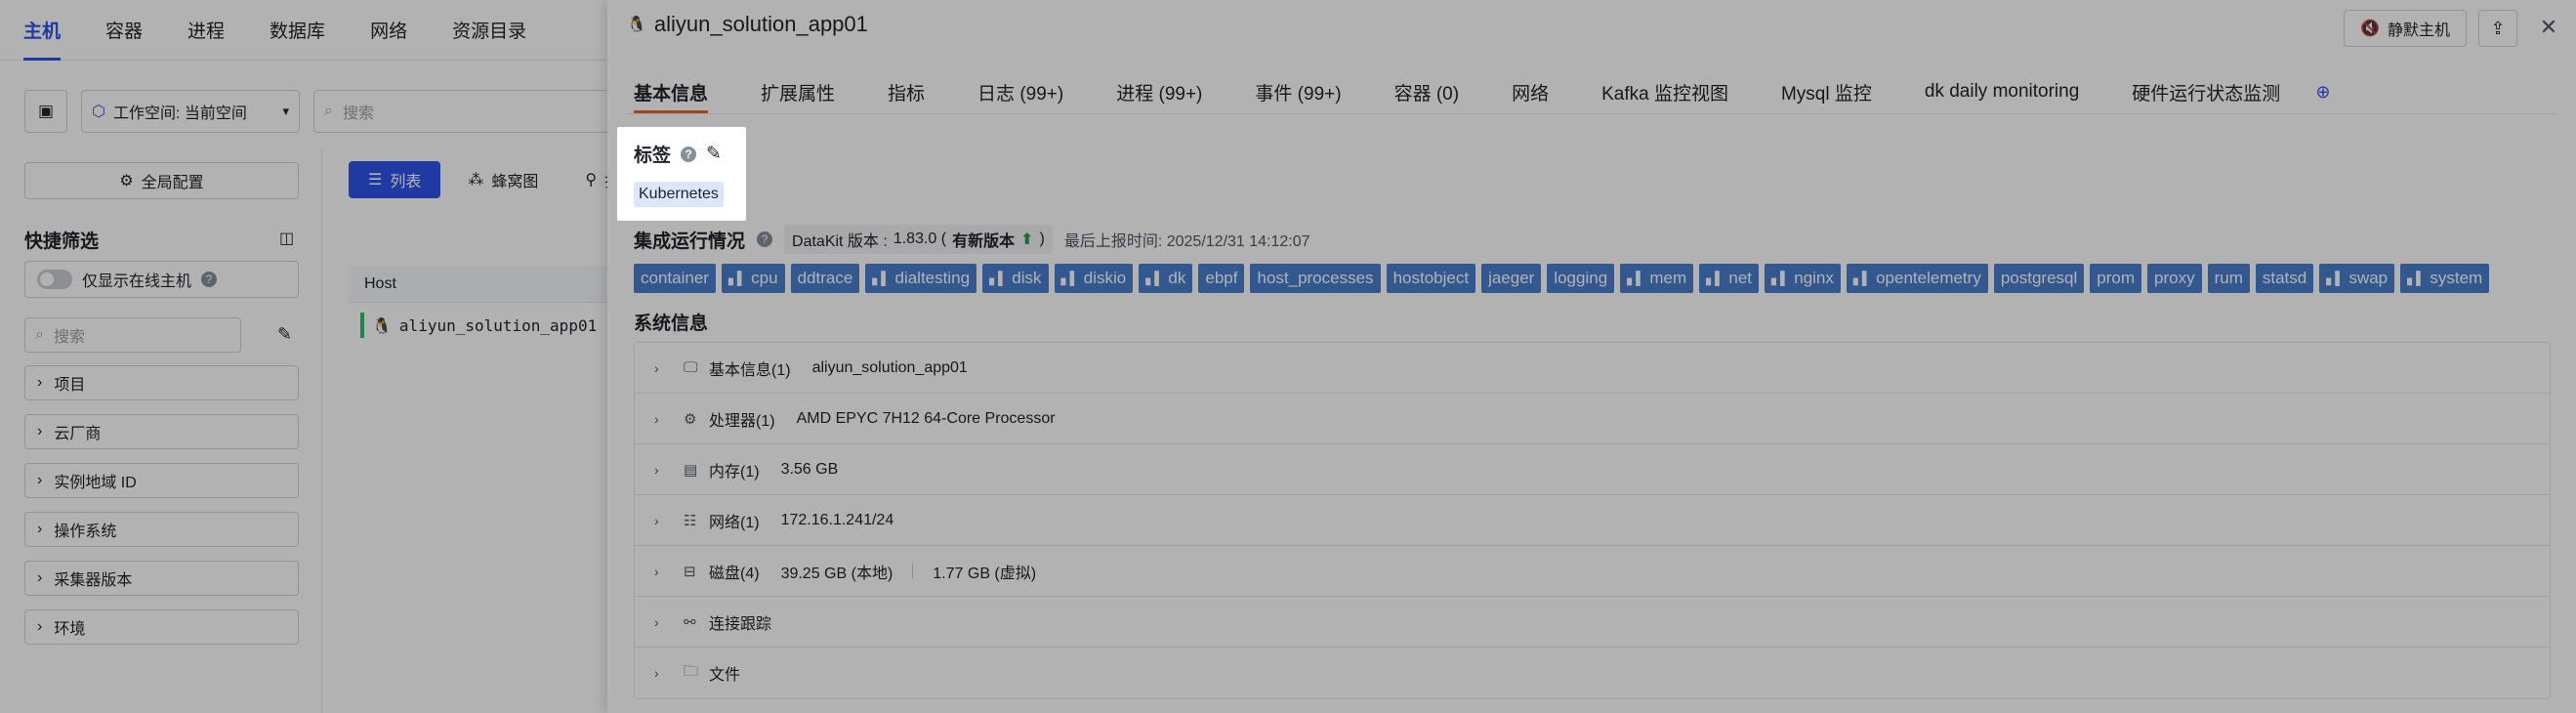 The image size is (2576, 713). What do you see at coordinates (1593, 369) in the screenshot?
I see `table-row: › 🖵 基本信息(1) aliyun_solution_app01` at bounding box center [1593, 369].